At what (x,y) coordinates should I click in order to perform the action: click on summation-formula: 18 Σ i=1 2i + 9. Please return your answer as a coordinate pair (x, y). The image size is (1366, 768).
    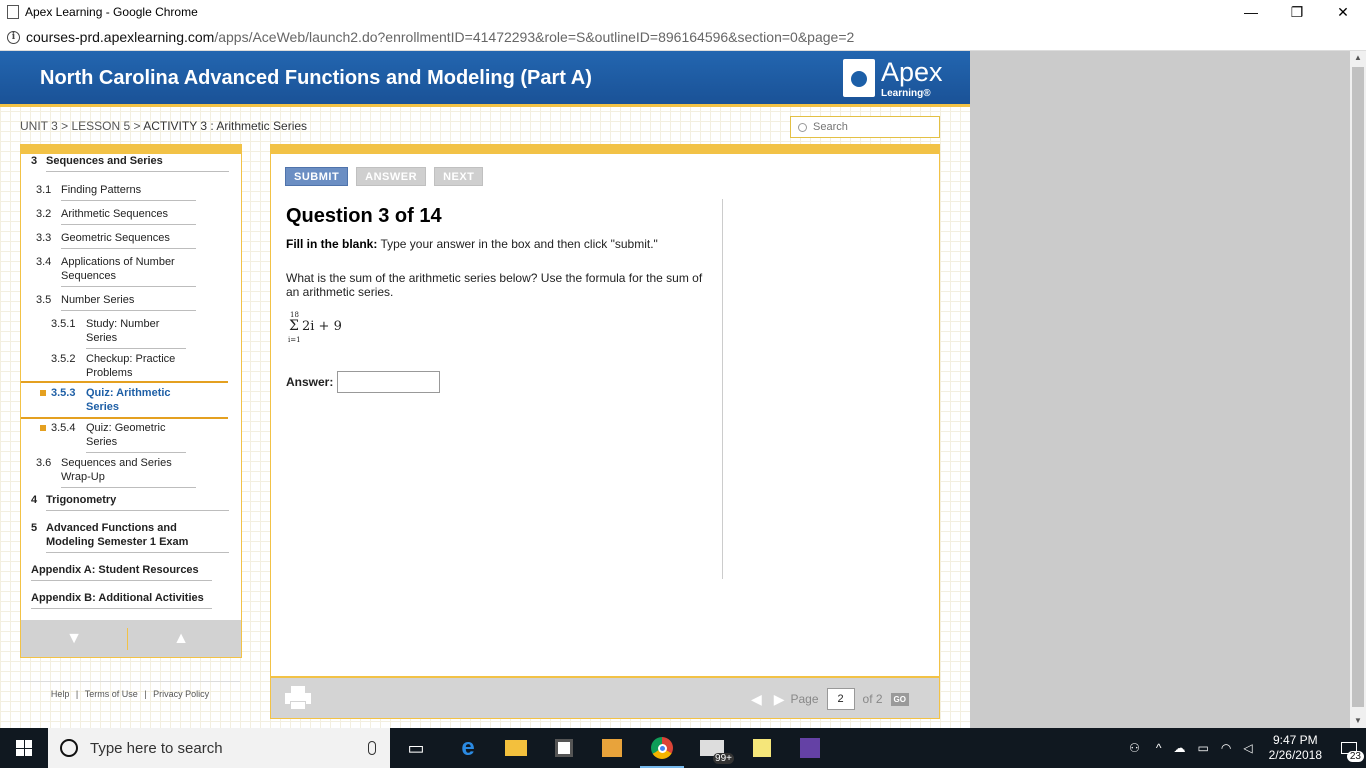
    Looking at the image, I should click on (317, 329).